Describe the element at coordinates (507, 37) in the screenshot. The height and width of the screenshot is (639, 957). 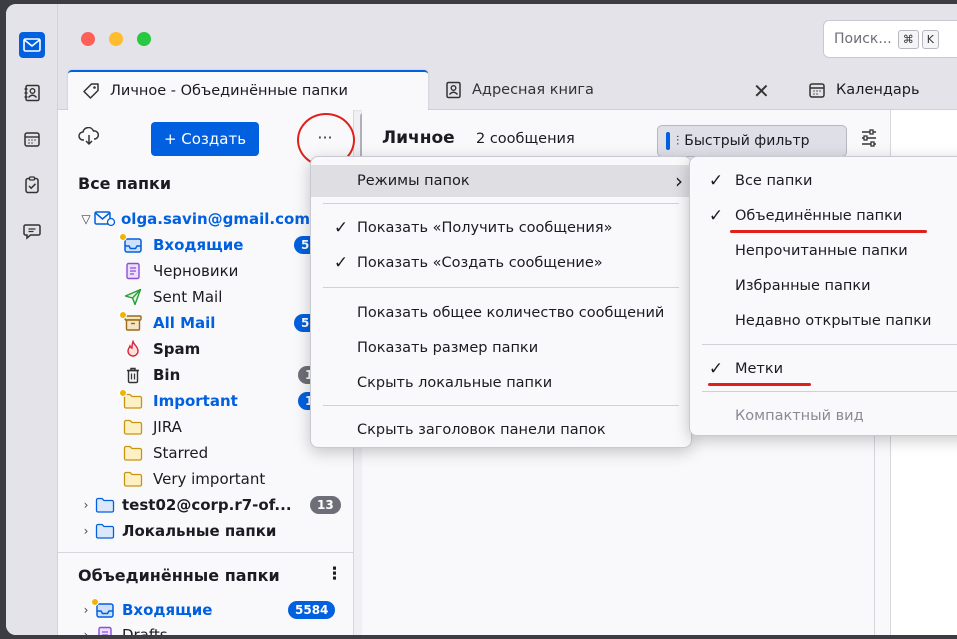
I see `title-bar: Поиск... ⌘ K` at that location.